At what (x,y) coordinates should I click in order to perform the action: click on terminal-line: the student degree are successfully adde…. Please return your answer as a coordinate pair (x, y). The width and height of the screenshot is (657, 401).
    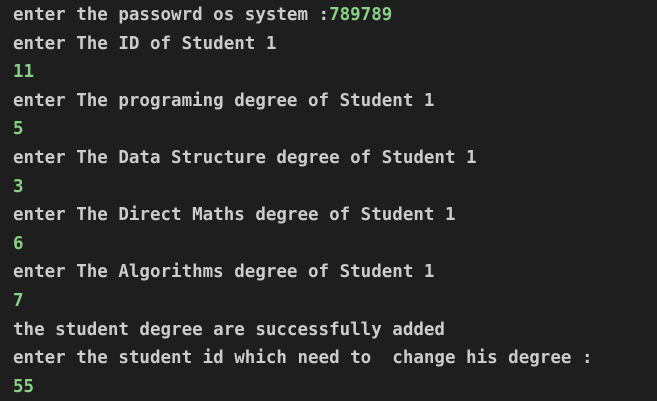
    Looking at the image, I should click on (335, 330).